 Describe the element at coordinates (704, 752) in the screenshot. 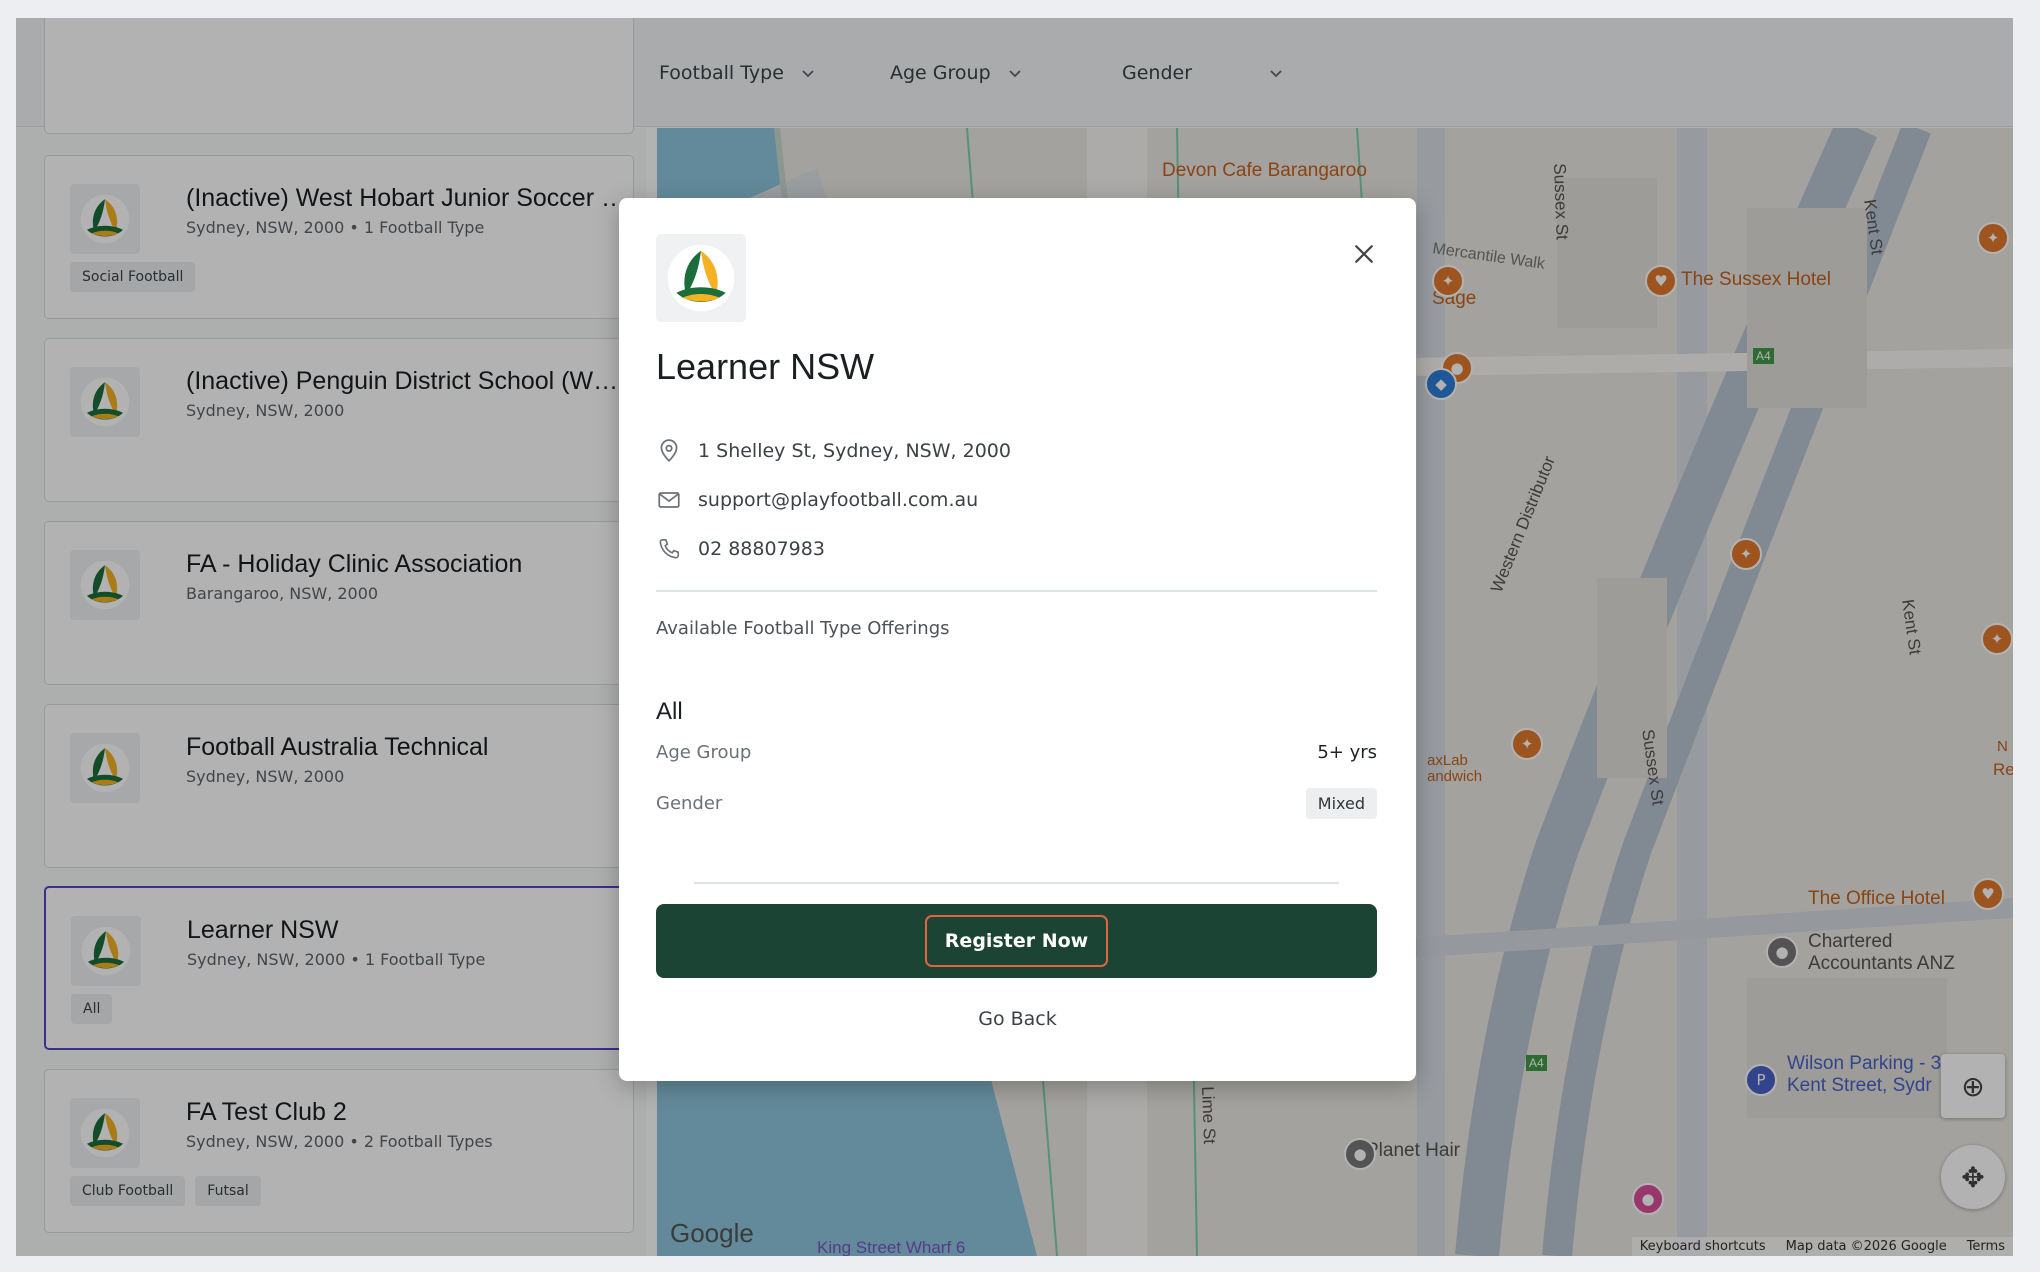

I see `age-group-label: Age Group` at that location.